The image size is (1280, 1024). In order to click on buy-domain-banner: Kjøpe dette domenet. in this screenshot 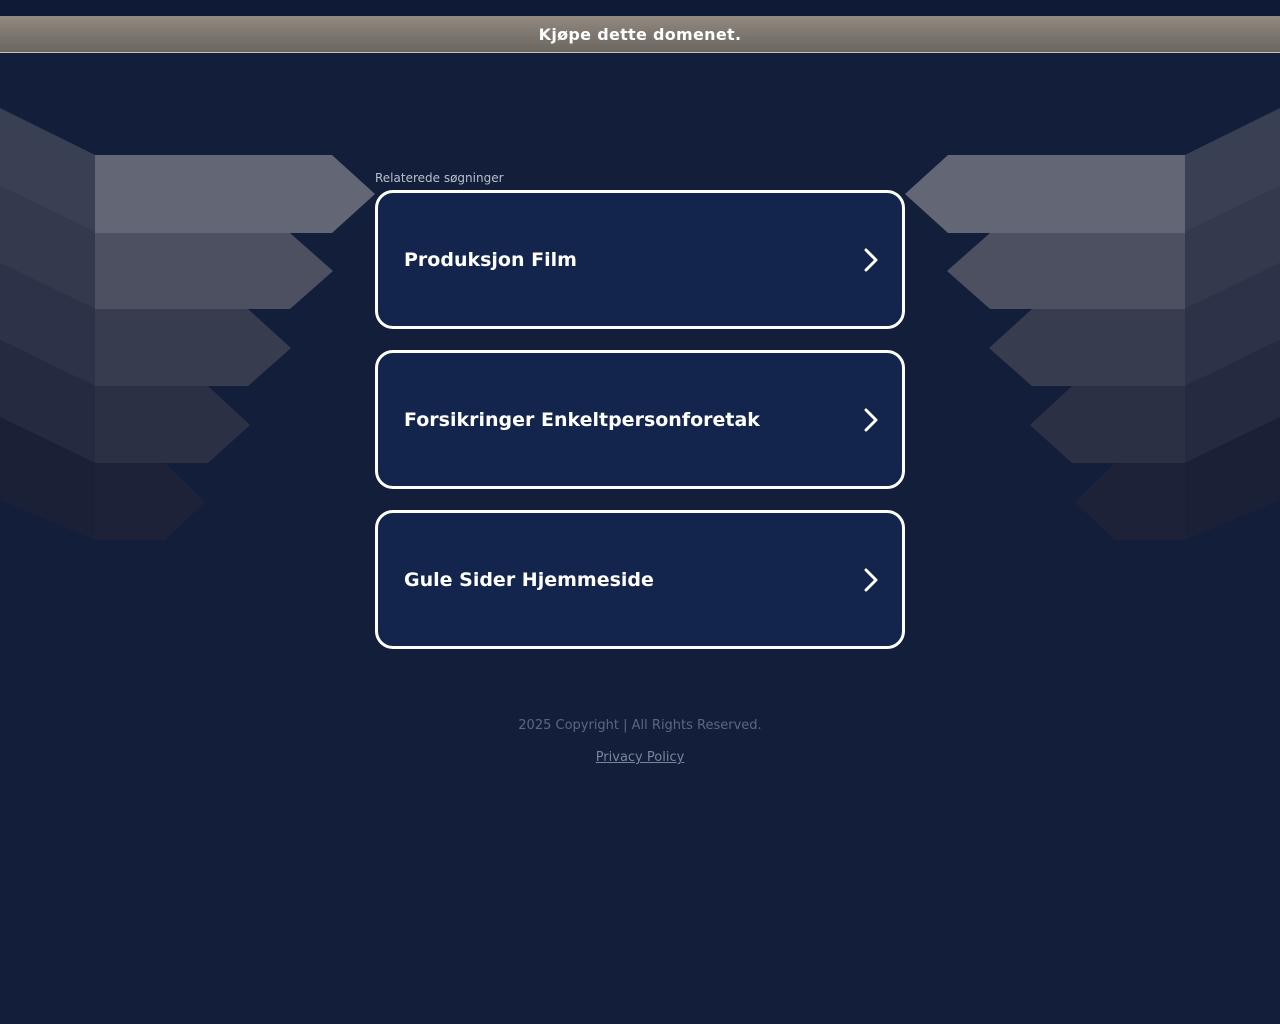, I will do `click(640, 34)`.